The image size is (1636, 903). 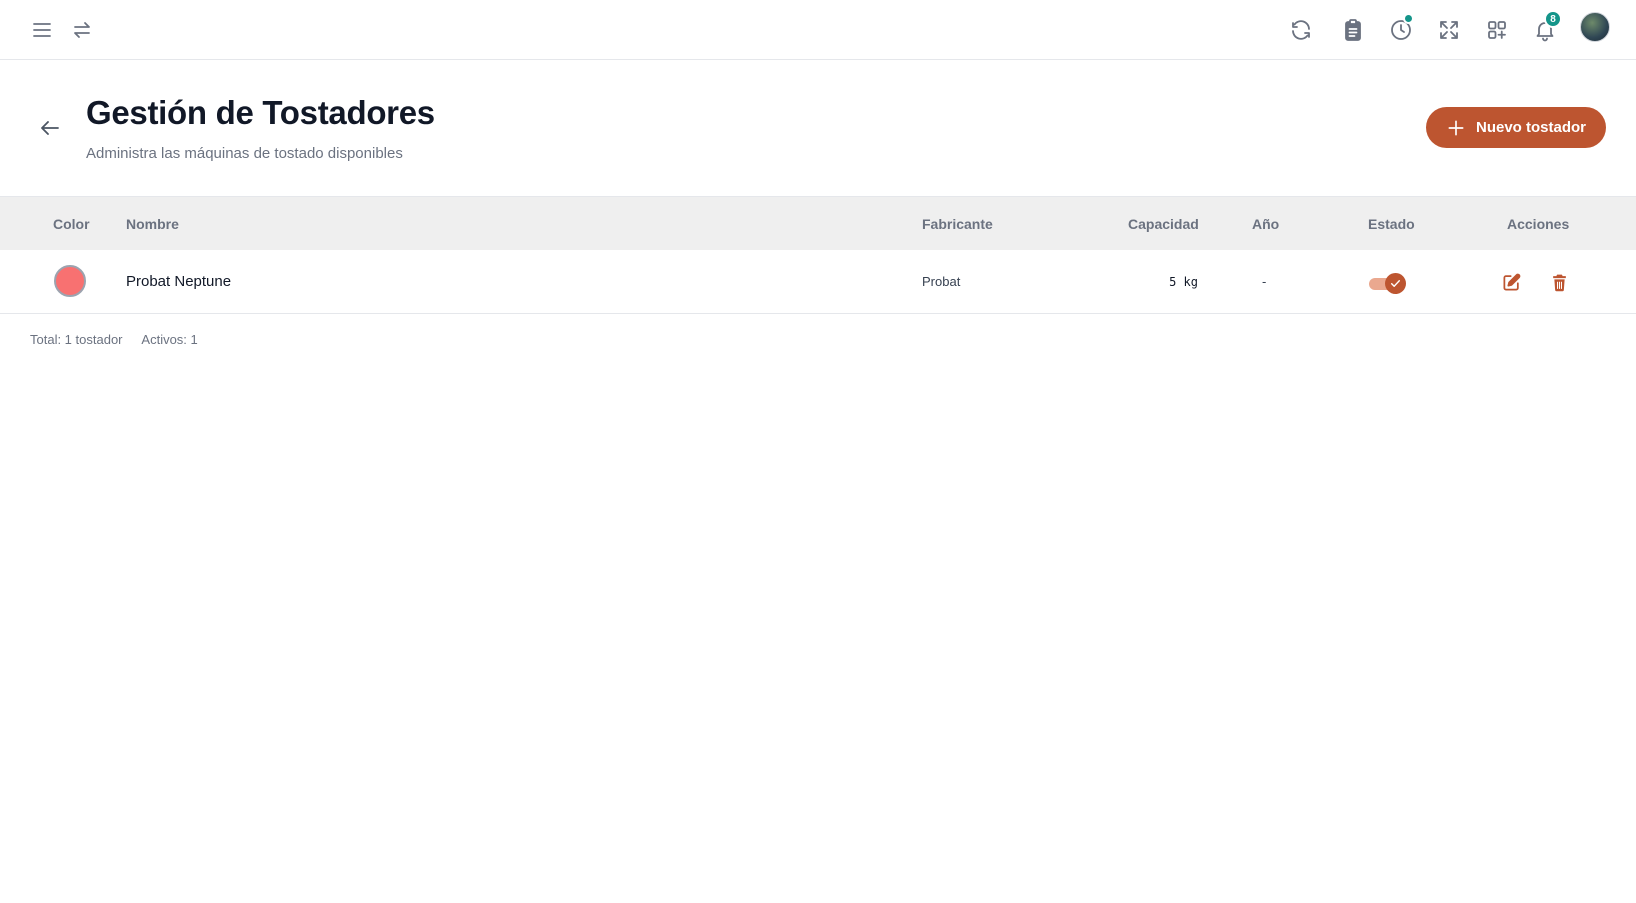 I want to click on edit-icon, so click(x=1511, y=281).